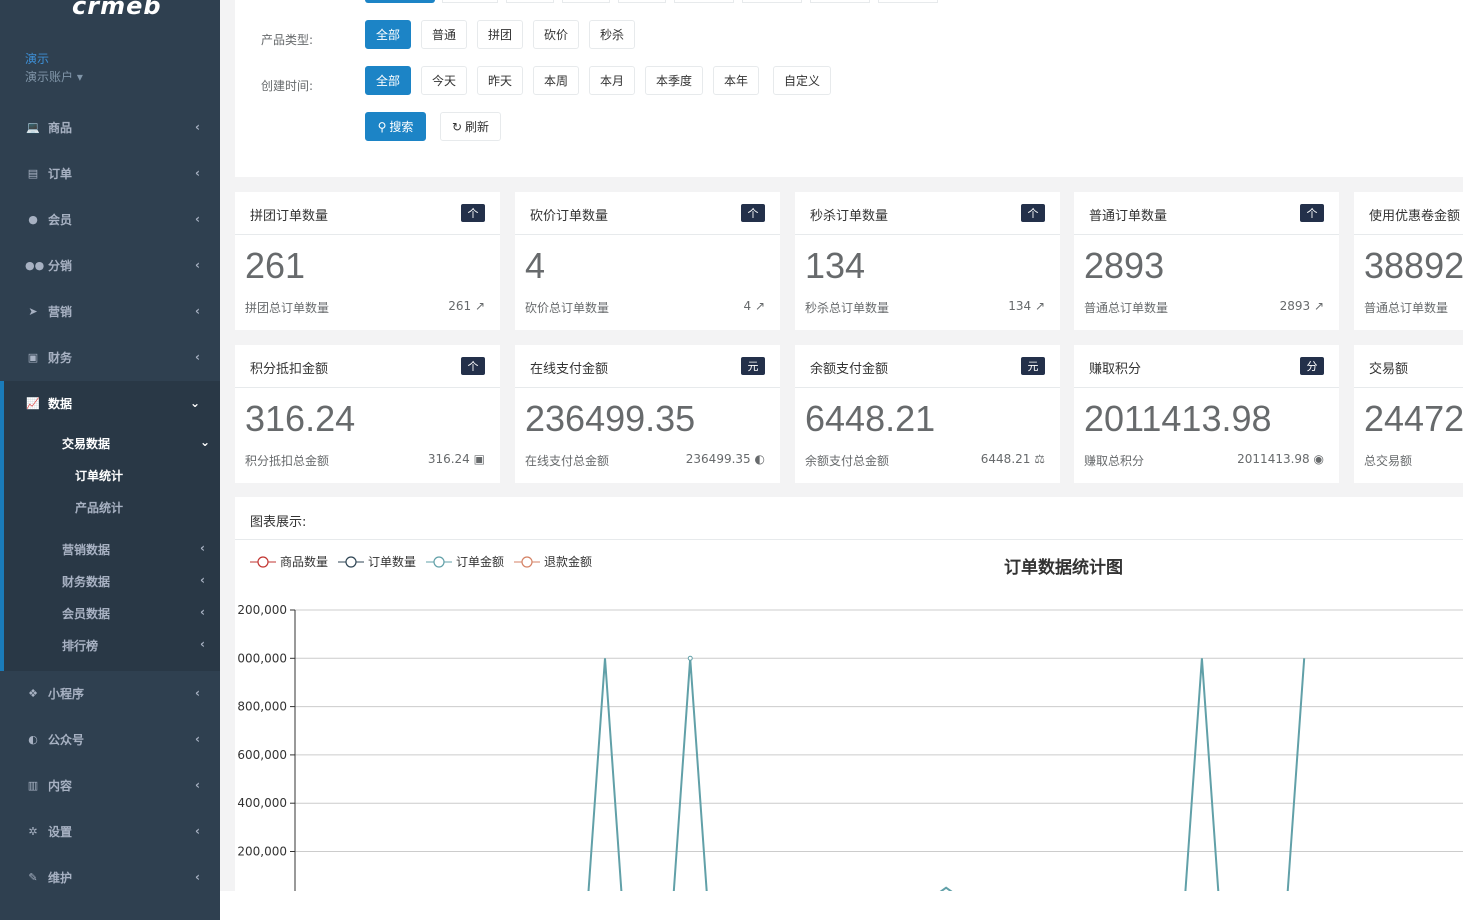 This screenshot has height=920, width=1463. I want to click on created-this-year: 本年, so click(736, 80).